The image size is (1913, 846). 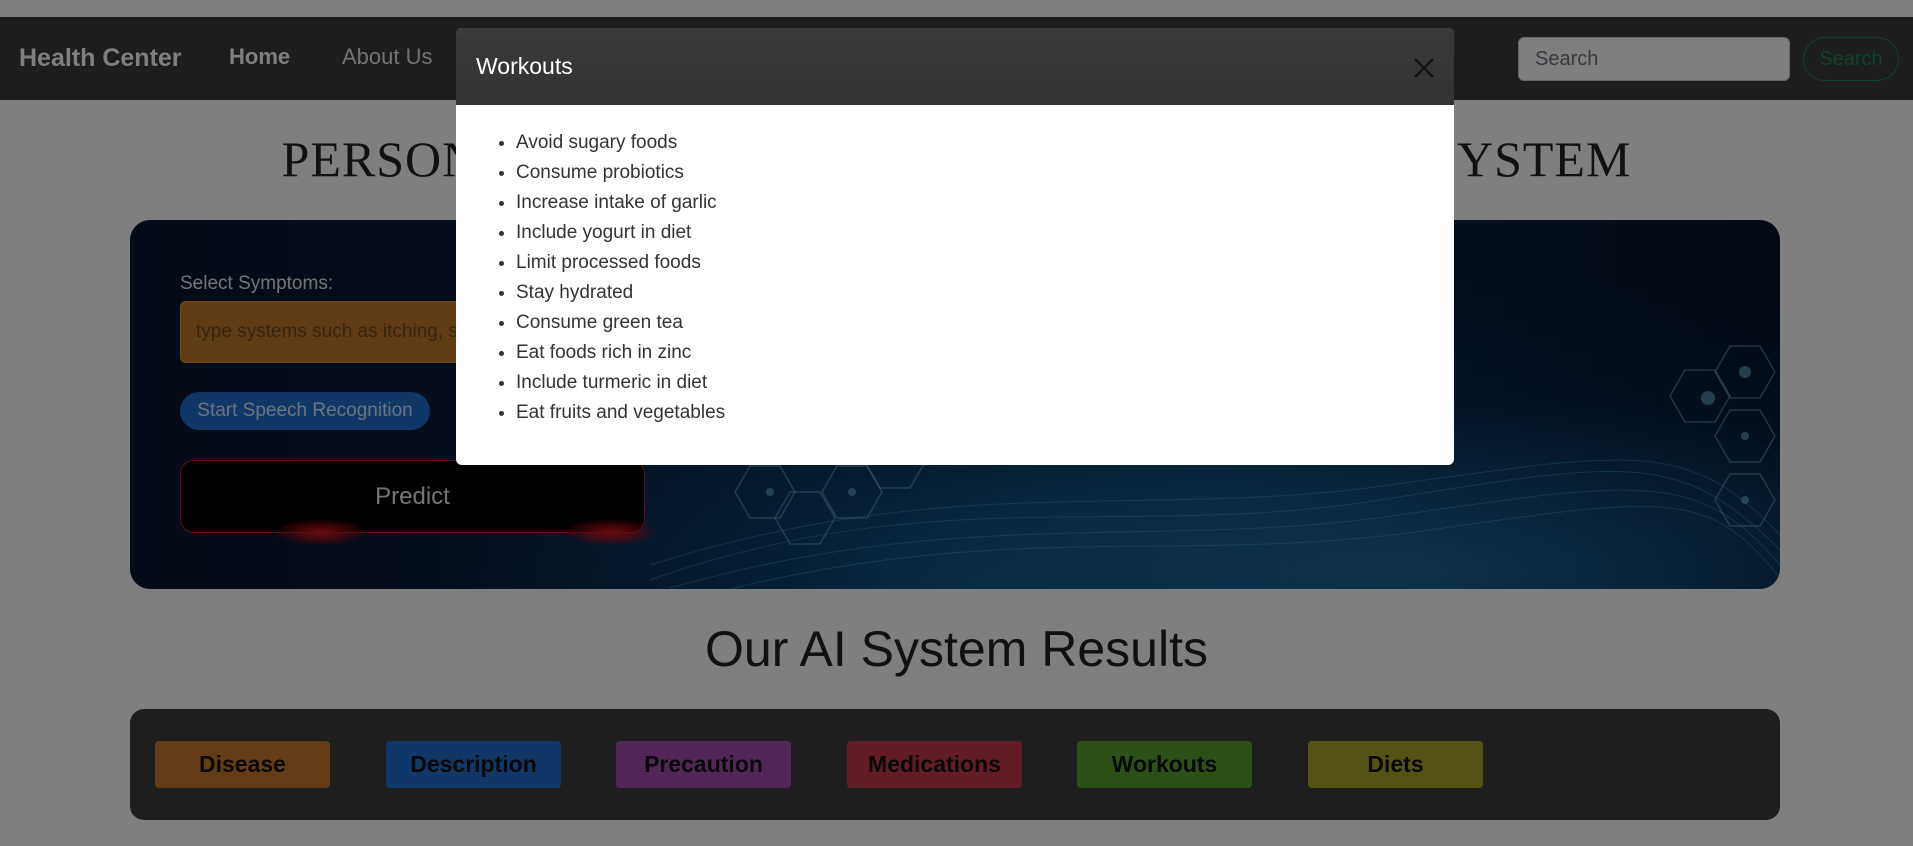 I want to click on list-item: Stay hydrated, so click(x=620, y=293).